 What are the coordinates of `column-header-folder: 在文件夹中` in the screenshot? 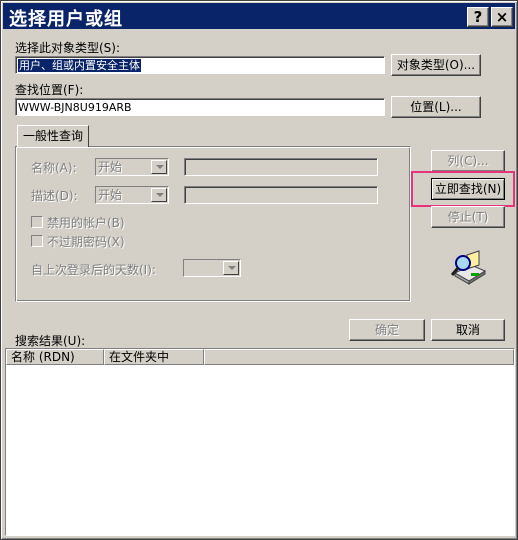 It's located at (154, 357).